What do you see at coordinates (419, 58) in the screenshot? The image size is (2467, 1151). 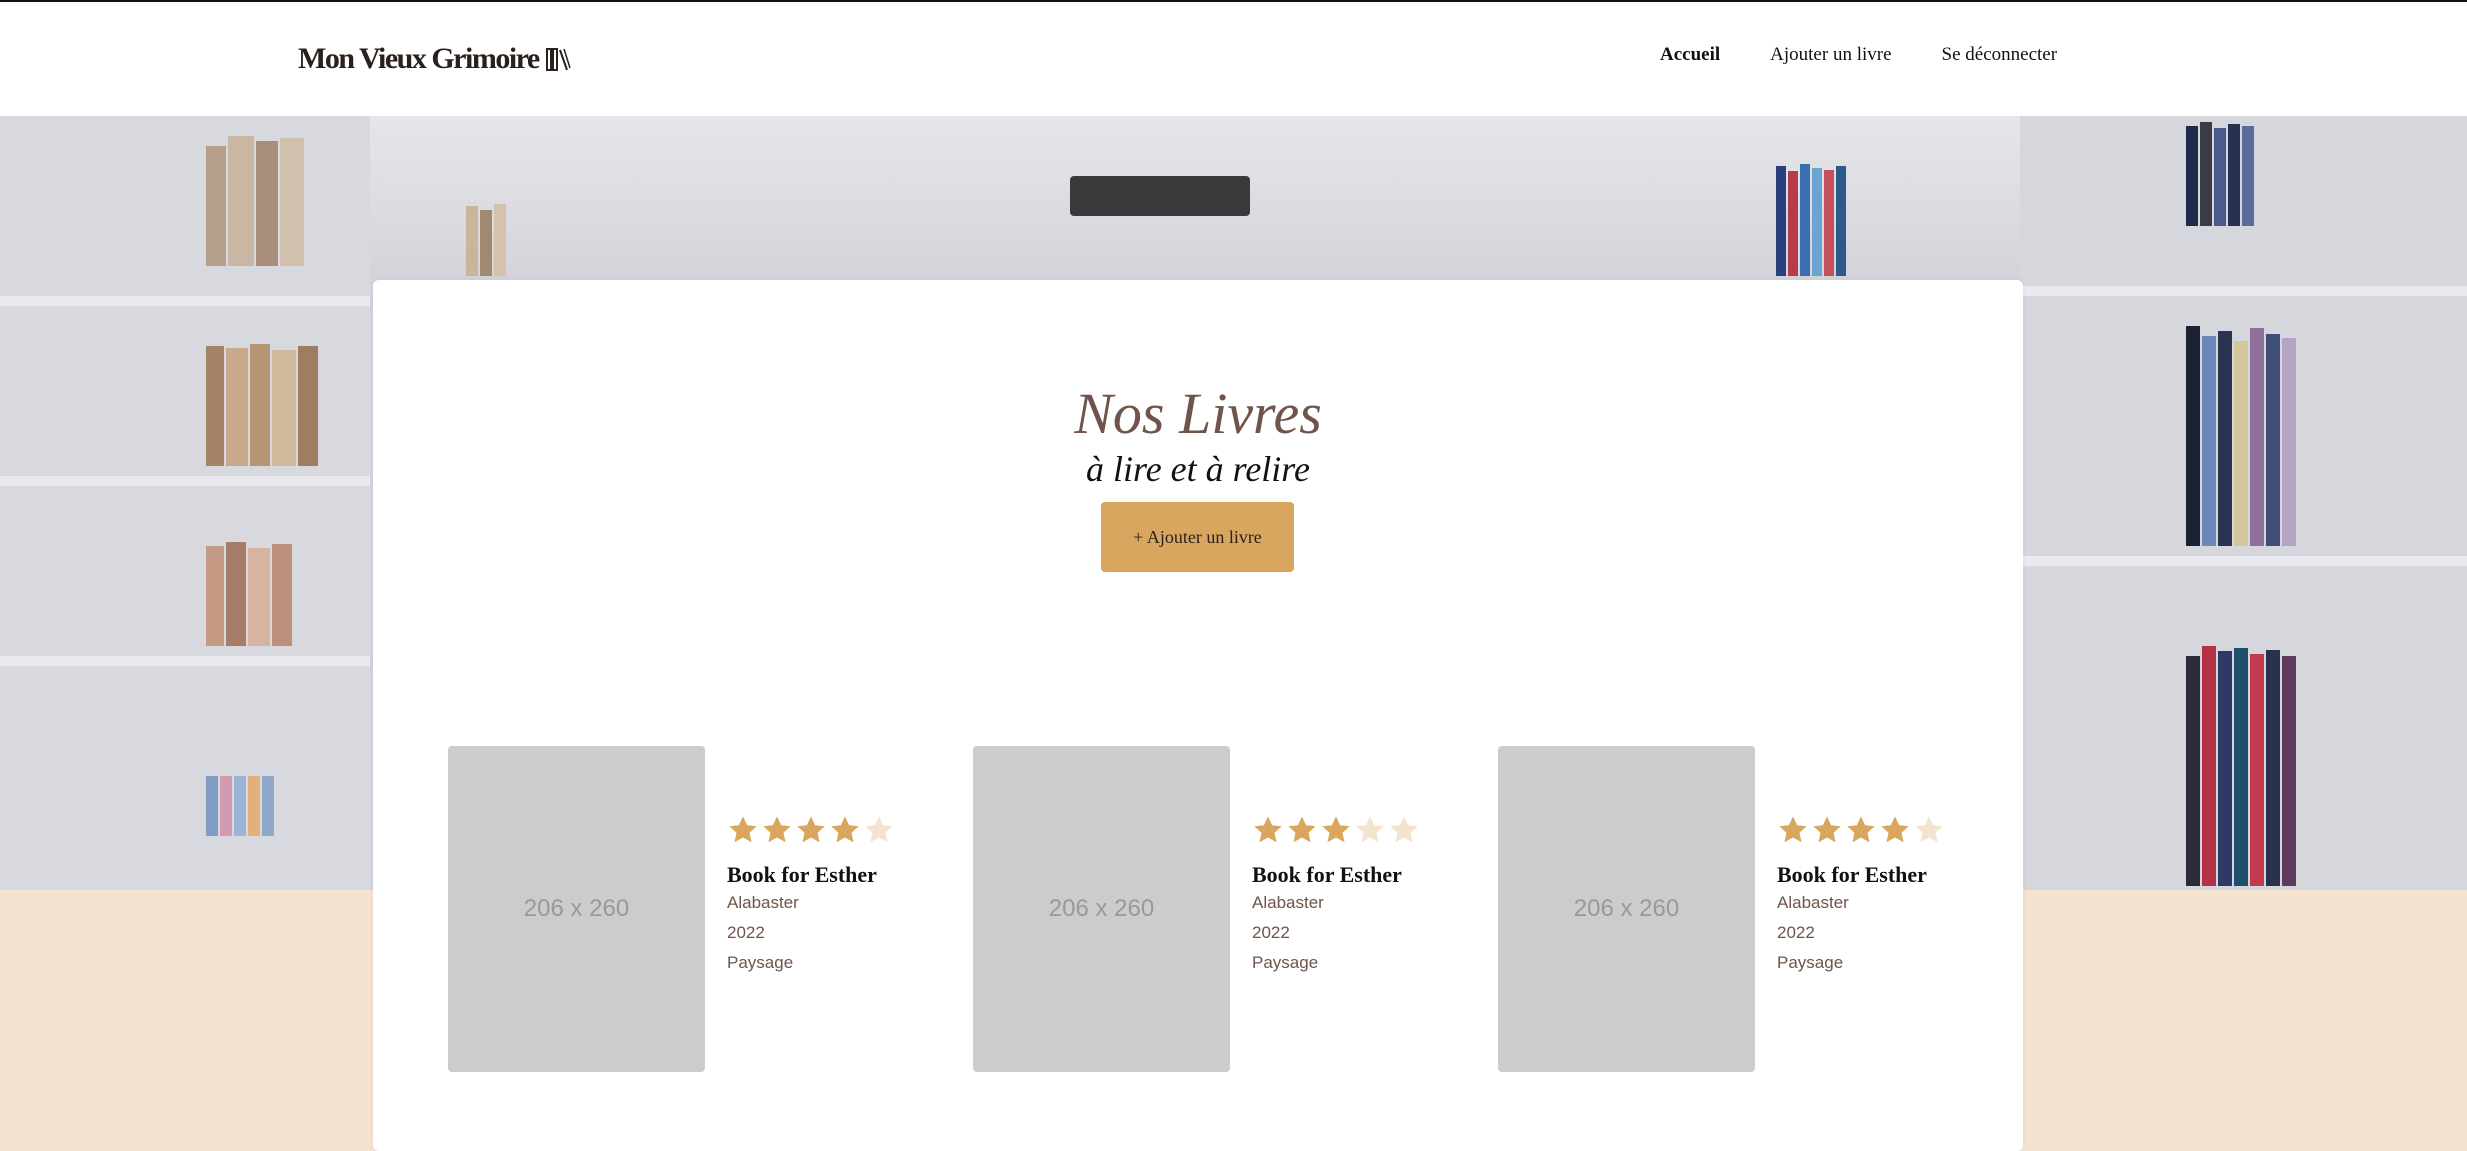 I see `logo-text: Mon Vieux Grimoire` at bounding box center [419, 58].